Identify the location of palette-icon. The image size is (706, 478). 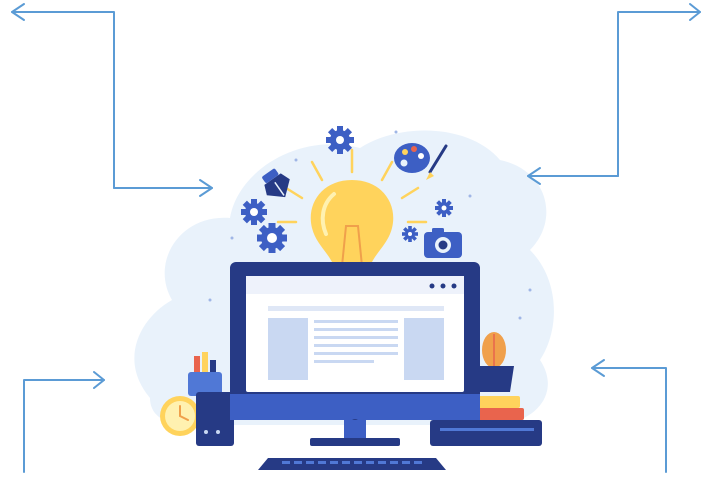
(412, 158).